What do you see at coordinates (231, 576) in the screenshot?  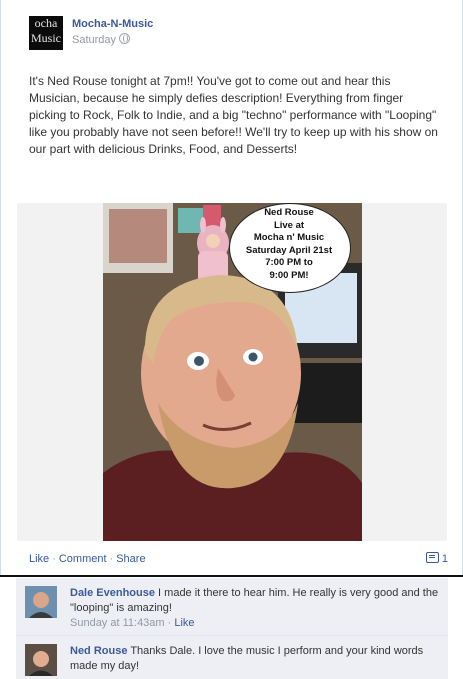 I see `section-divider` at bounding box center [231, 576].